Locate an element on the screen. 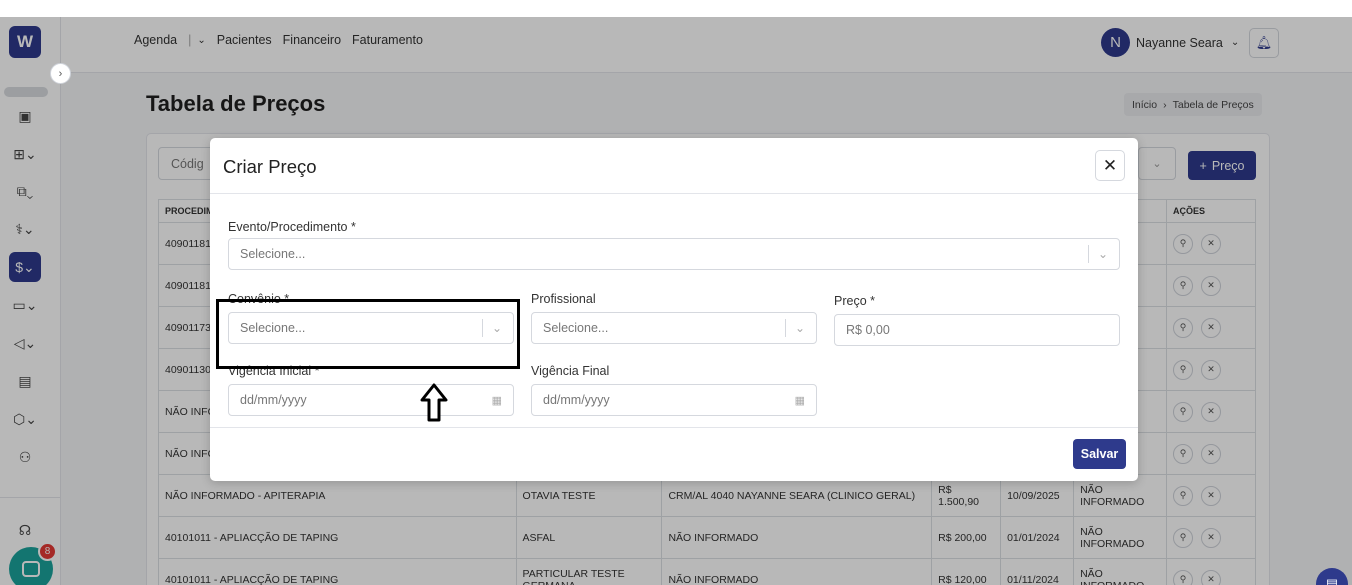  convenio-select: Selecione... ⌄ is located at coordinates (371, 328).